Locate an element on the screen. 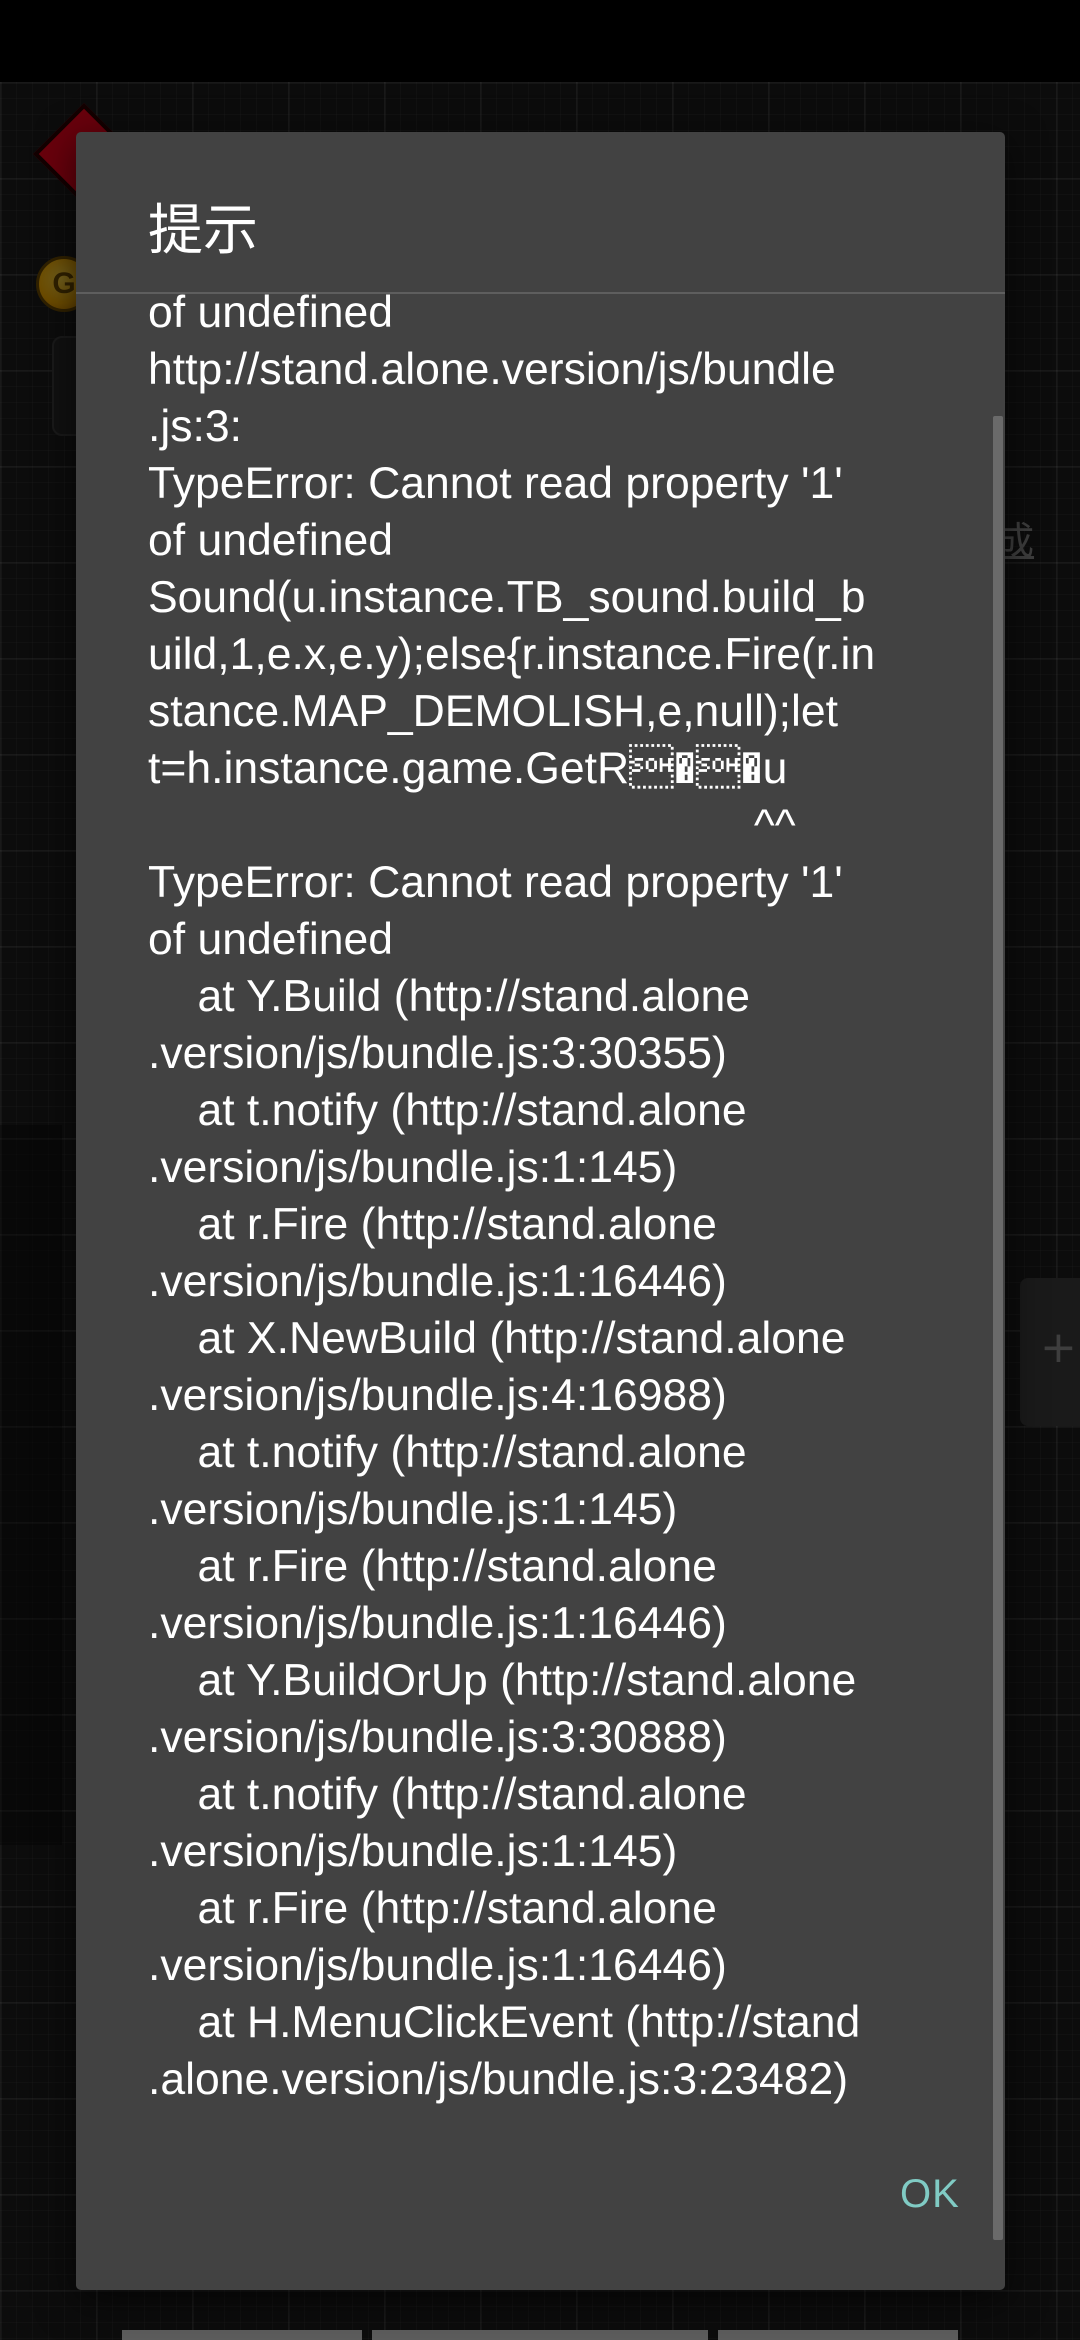 This screenshot has height=2340, width=1080. ok-button: OK is located at coordinates (930, 2194).